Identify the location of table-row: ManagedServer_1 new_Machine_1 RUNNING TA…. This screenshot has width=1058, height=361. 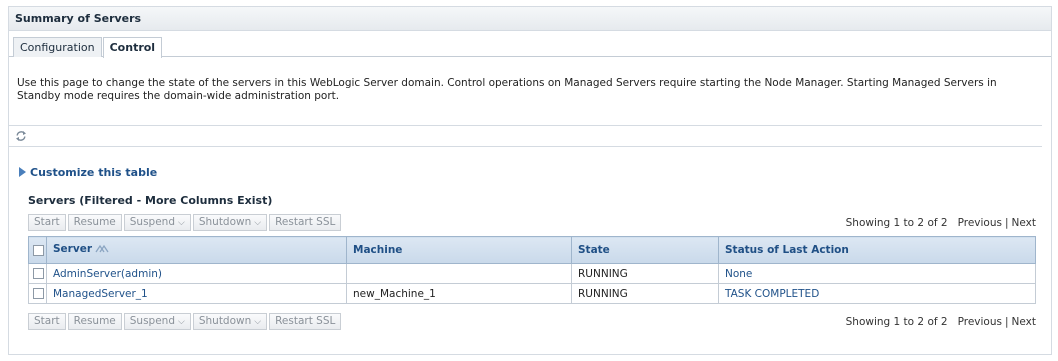
(532, 293).